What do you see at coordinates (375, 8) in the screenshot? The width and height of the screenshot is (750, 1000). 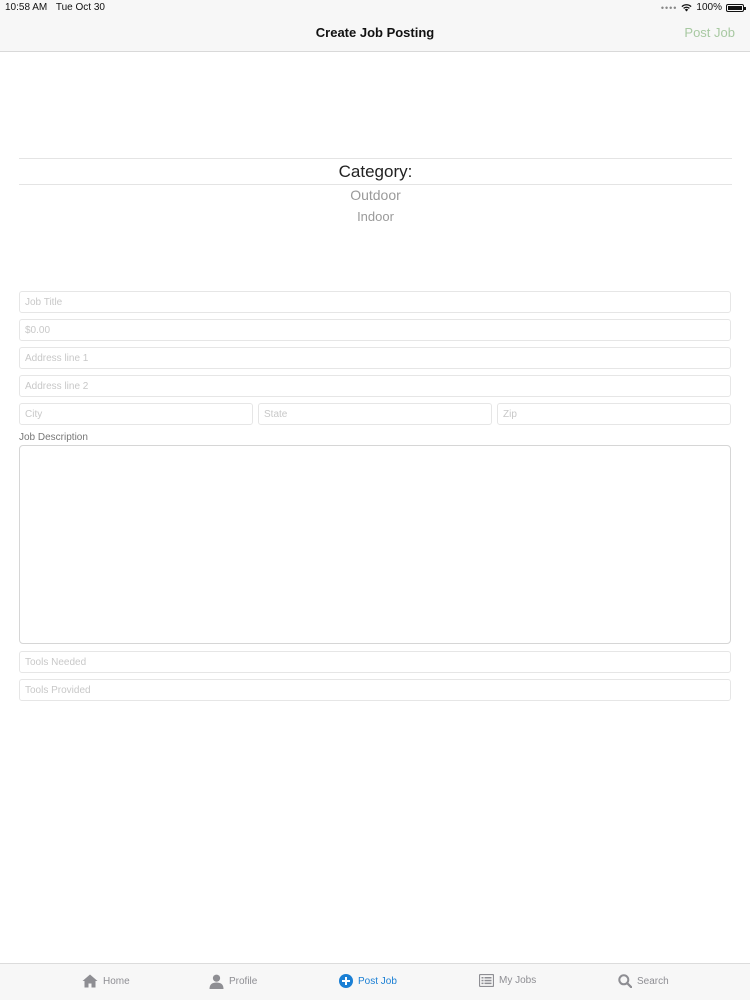 I see `status-bar: 10:58 AM Tue Oct 30 •••• 100%` at bounding box center [375, 8].